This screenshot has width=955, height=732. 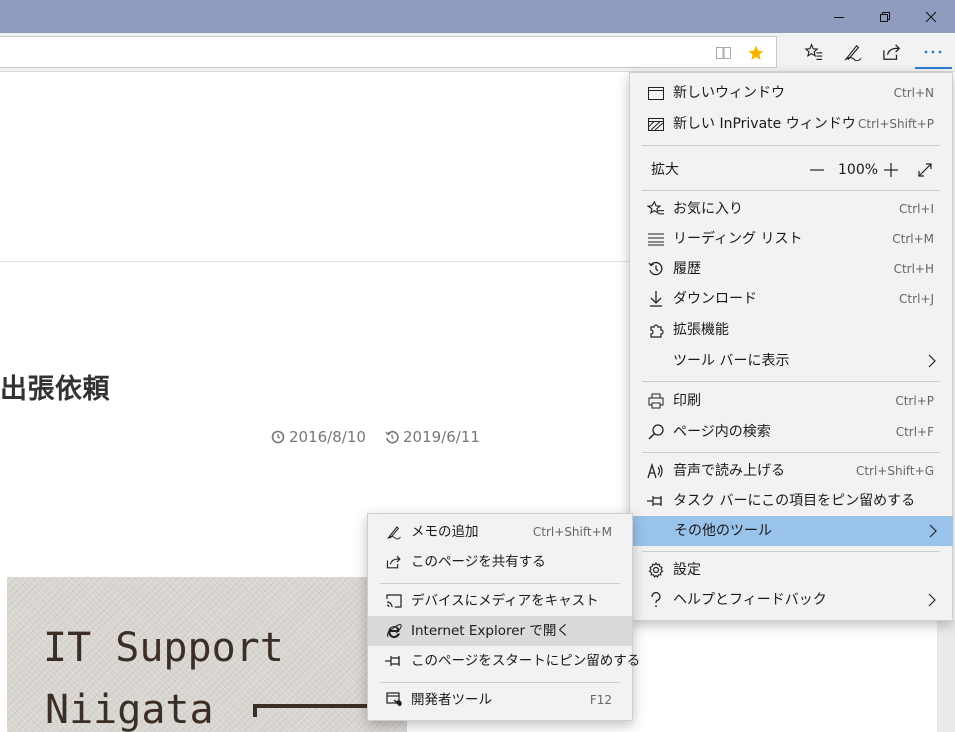 What do you see at coordinates (791, 170) in the screenshot?
I see `zoom-row: 拡大 100%` at bounding box center [791, 170].